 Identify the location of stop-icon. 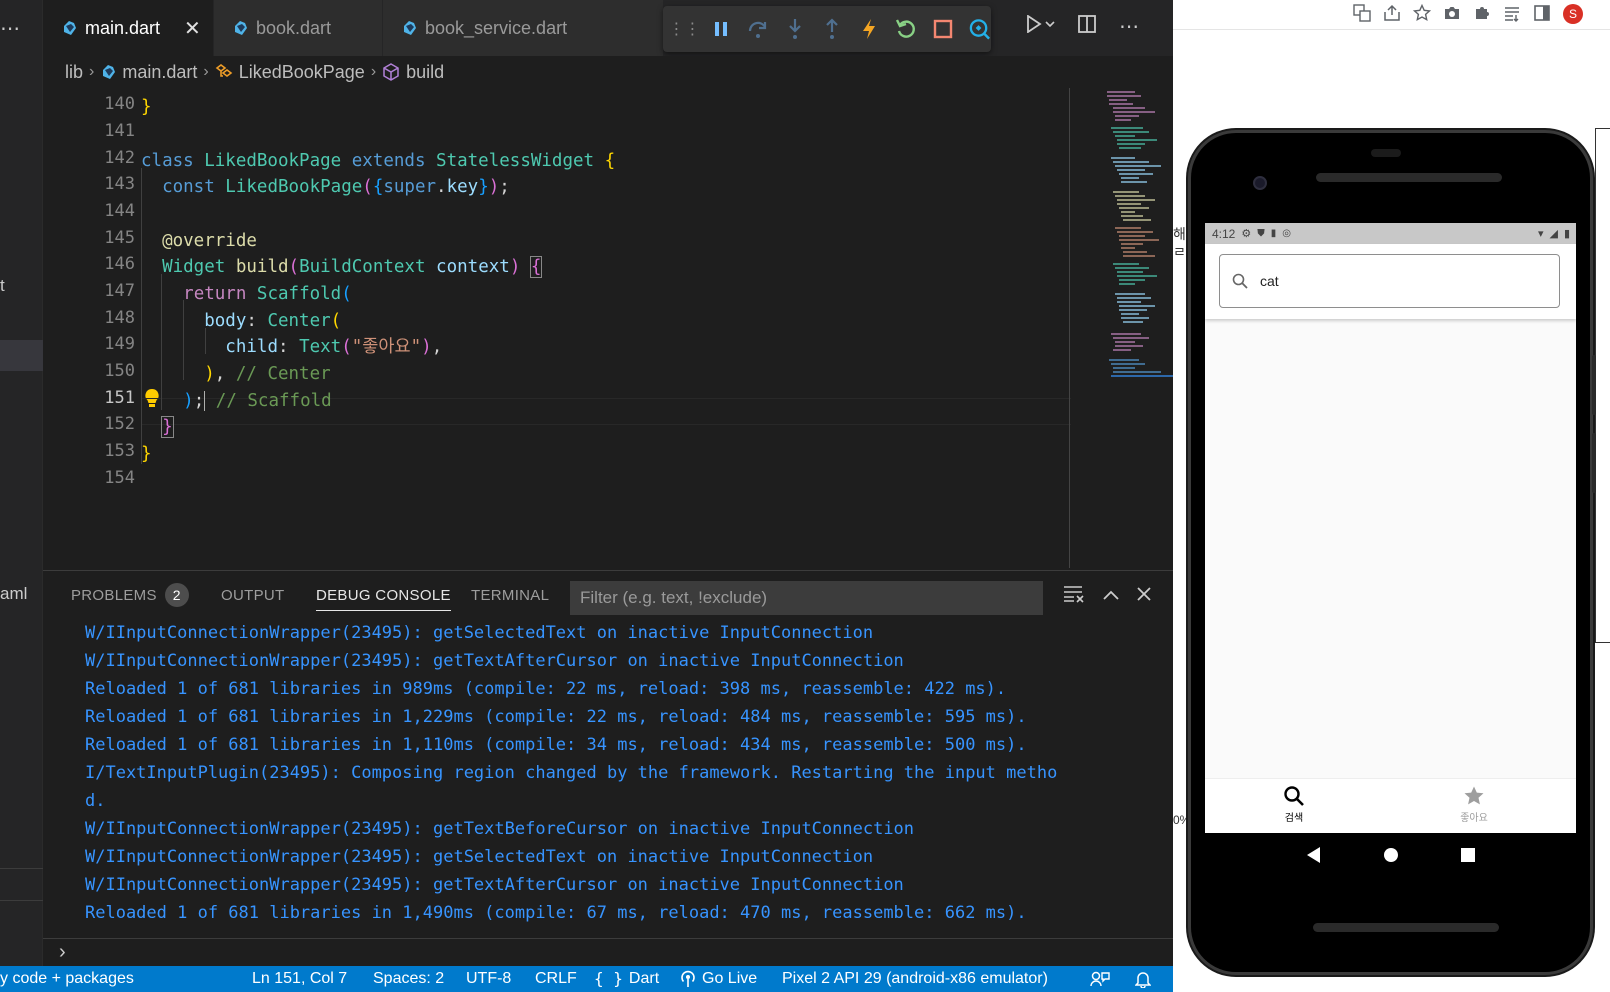
(942, 29).